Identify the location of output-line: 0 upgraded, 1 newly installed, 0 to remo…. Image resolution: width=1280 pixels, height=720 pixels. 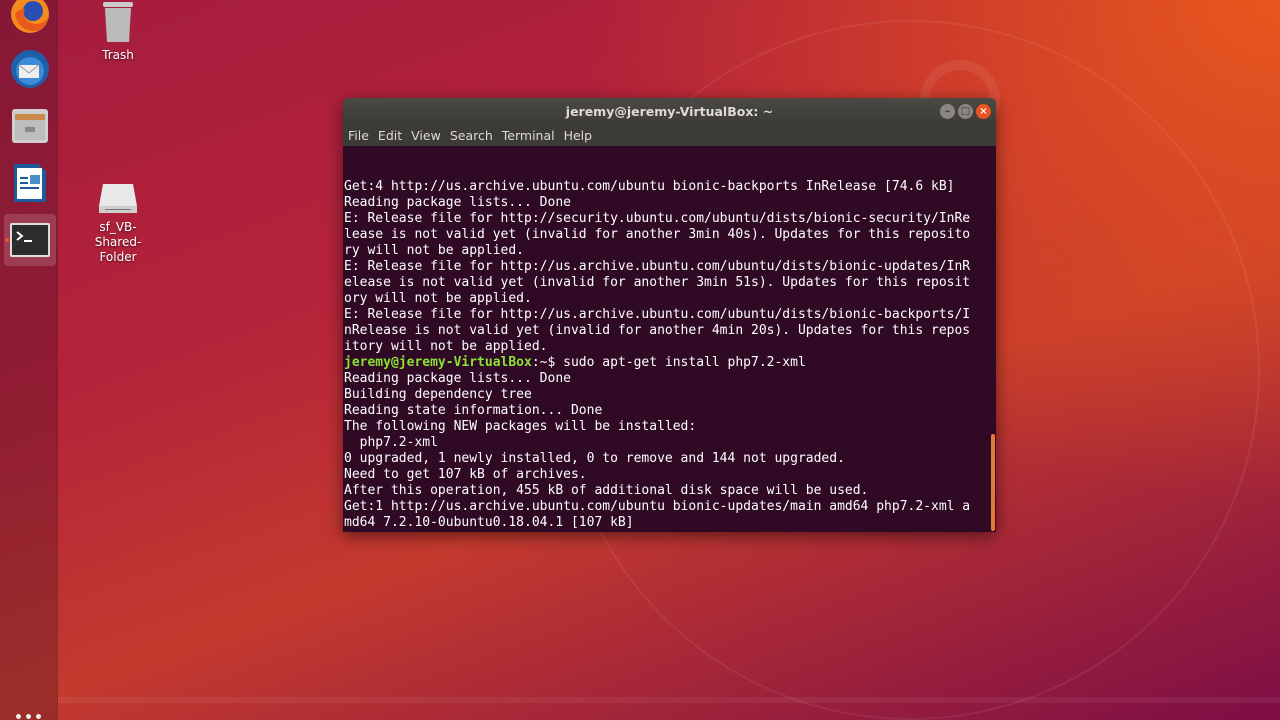
(594, 458).